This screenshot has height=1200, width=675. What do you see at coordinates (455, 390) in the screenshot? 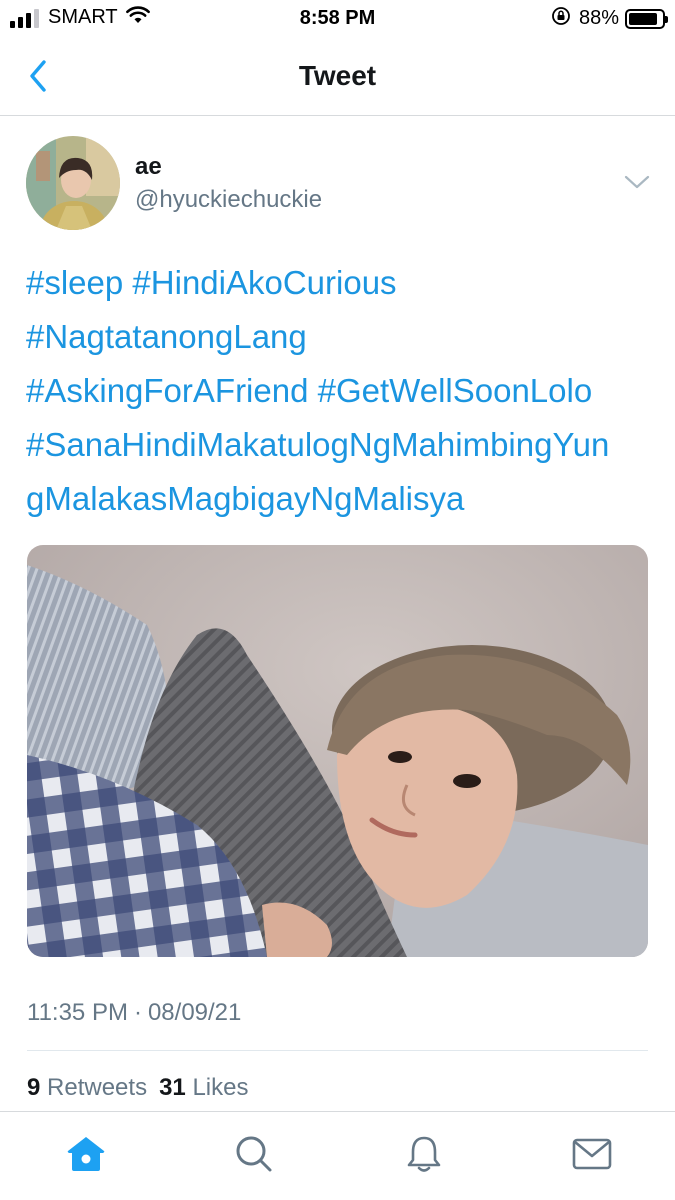
I see `hashtag-link: #GetWellSoonLolo` at bounding box center [455, 390].